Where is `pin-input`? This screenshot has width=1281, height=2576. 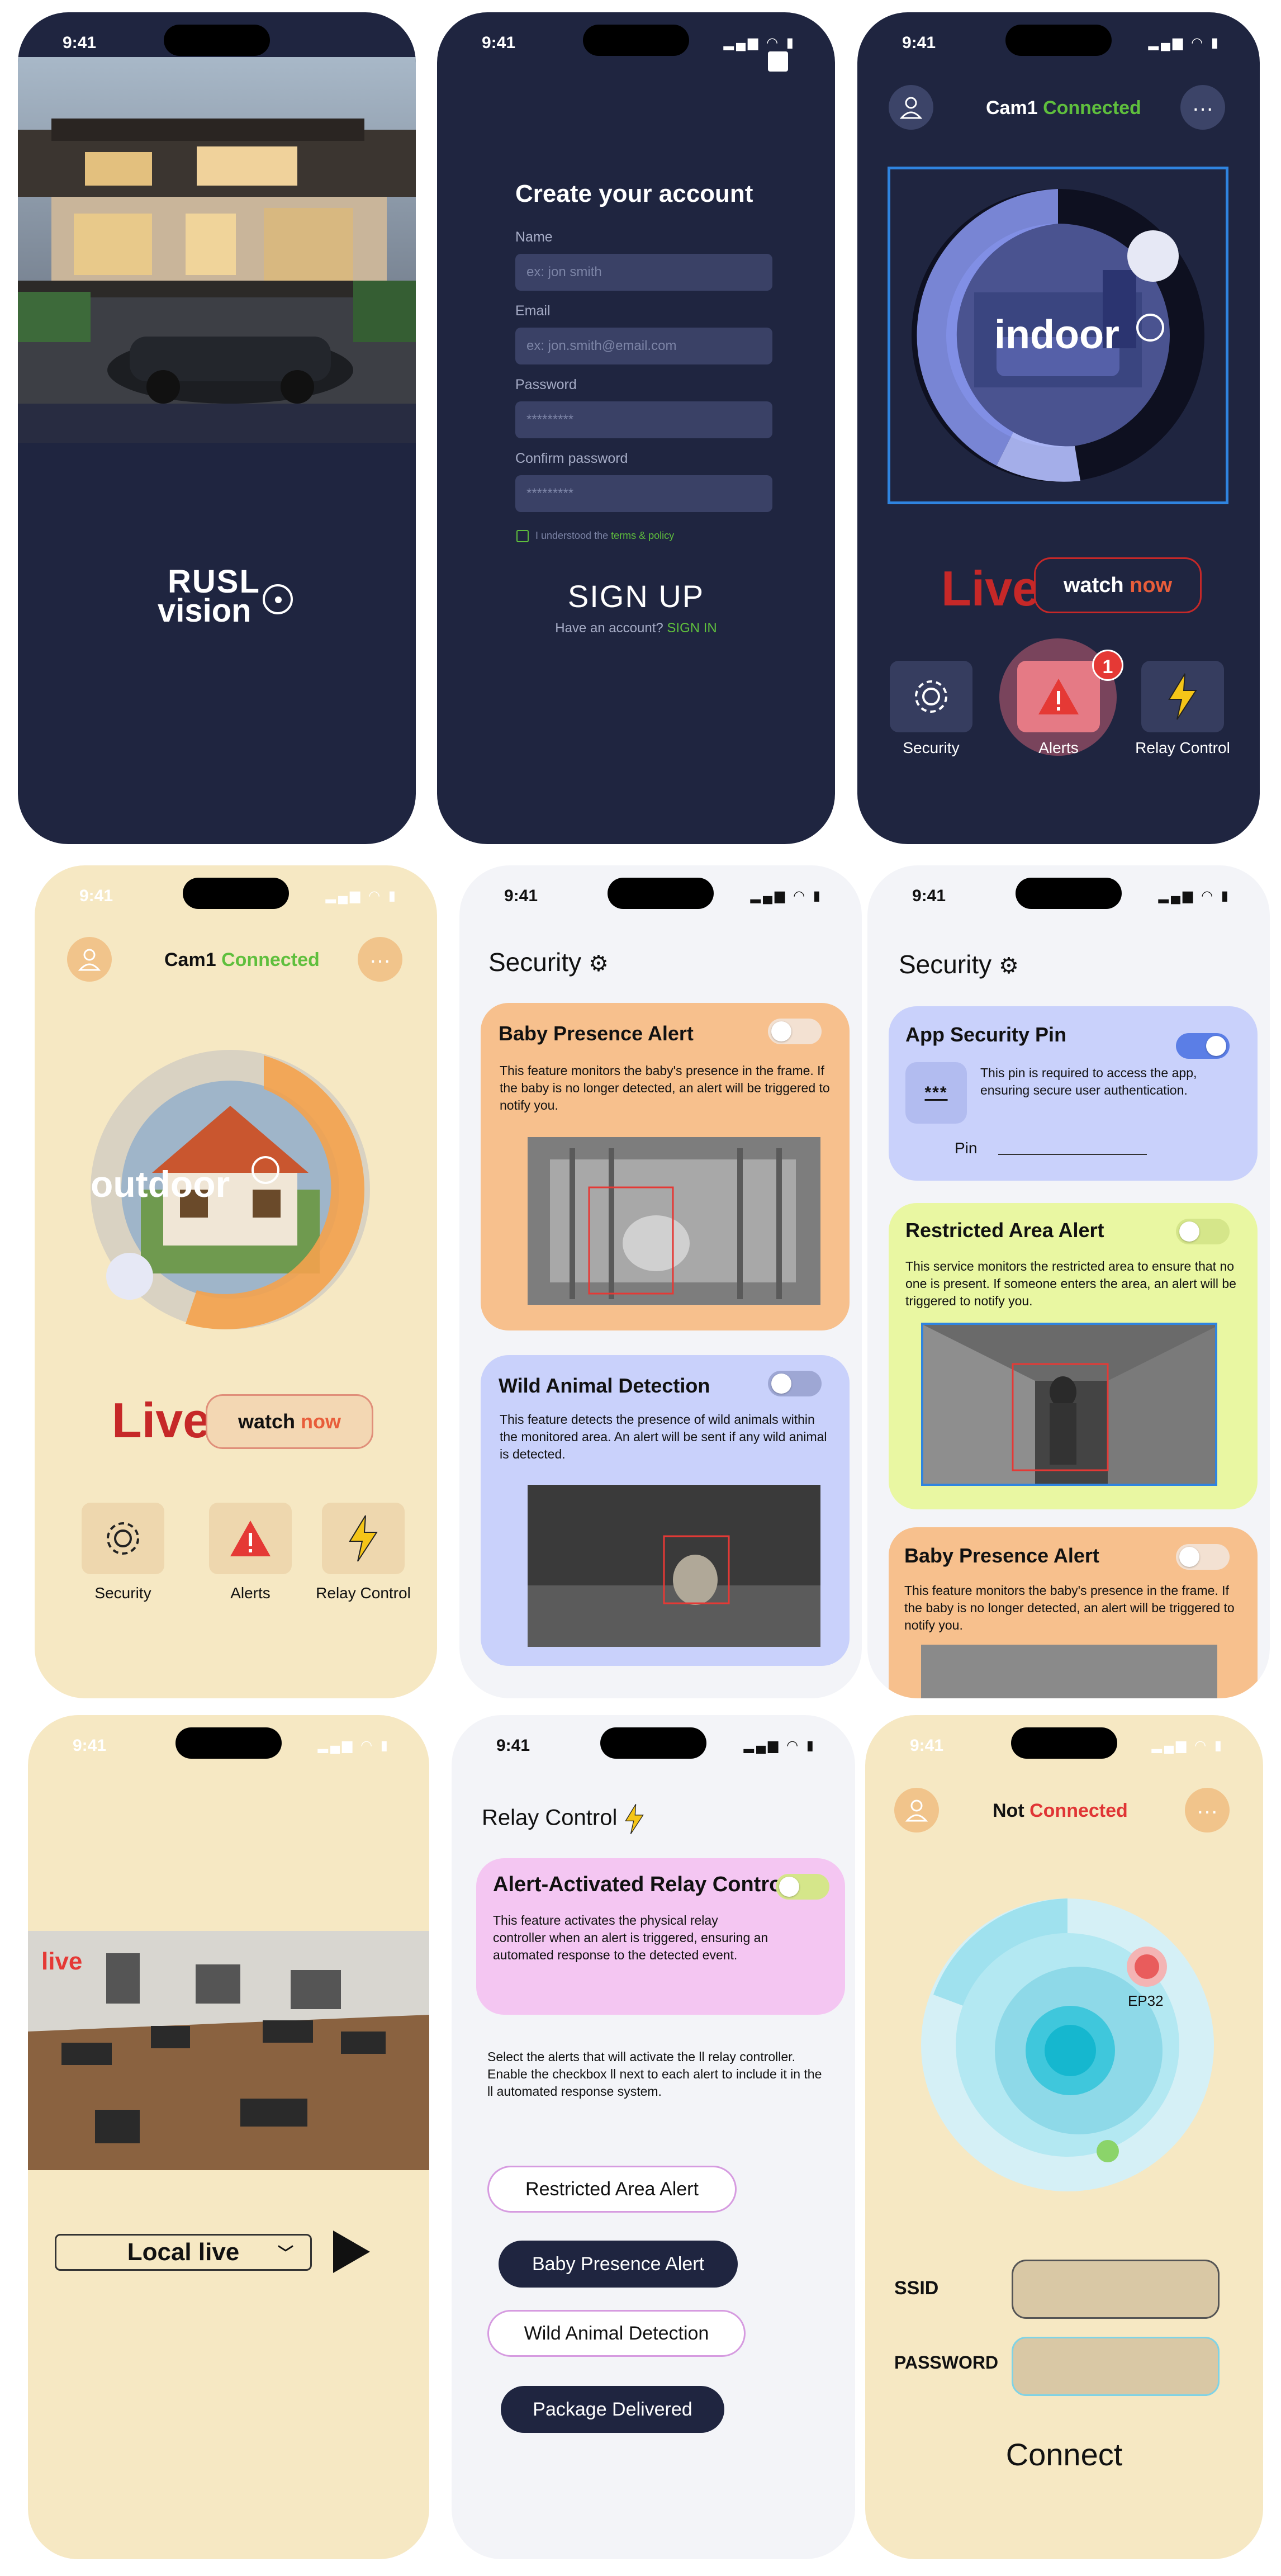 pin-input is located at coordinates (1072, 1154).